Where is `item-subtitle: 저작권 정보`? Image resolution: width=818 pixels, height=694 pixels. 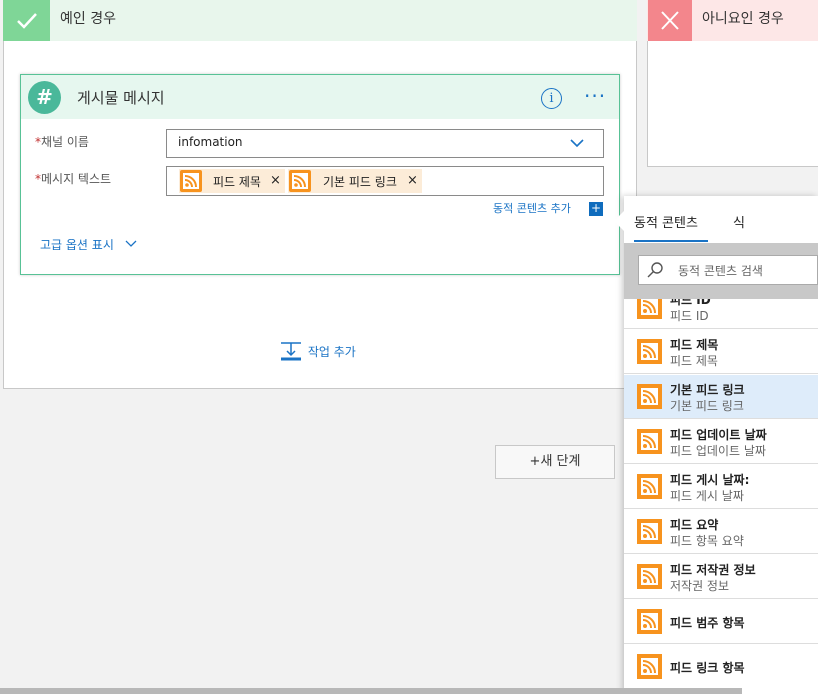 item-subtitle: 저작권 정보 is located at coordinates (700, 586).